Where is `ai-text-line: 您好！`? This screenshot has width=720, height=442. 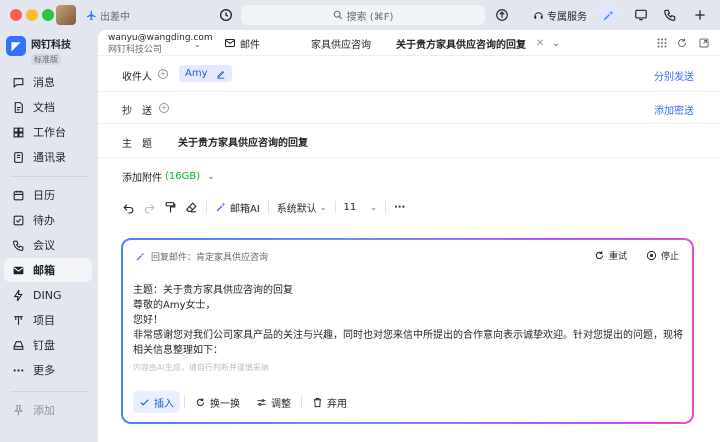
ai-text-line: 您好！ is located at coordinates (148, 320).